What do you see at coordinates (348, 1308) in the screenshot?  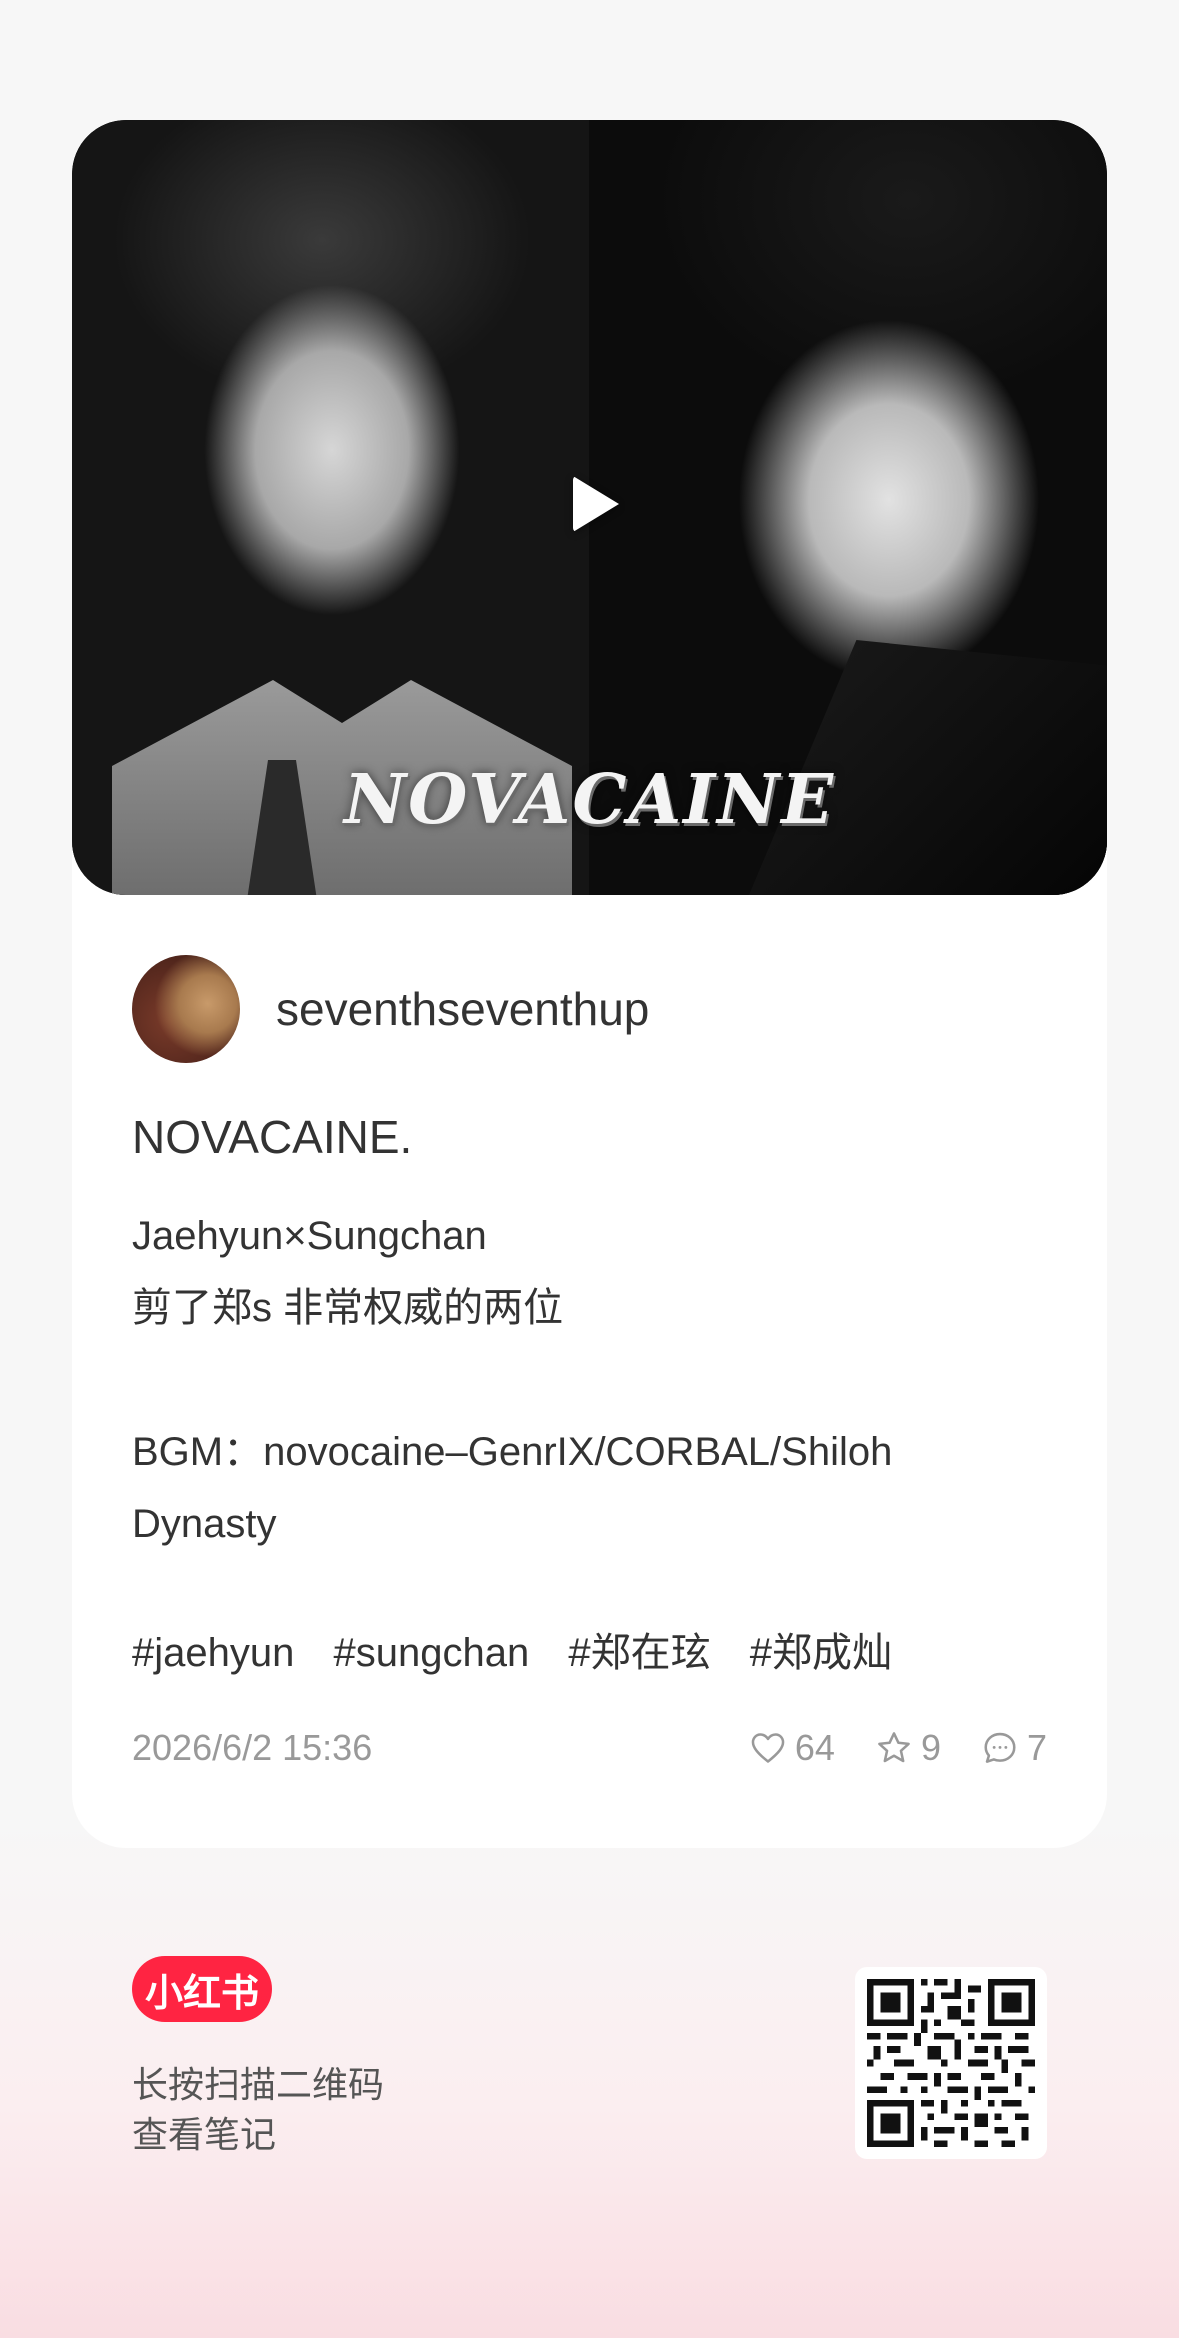 I see `note-line: 剪了郑s 非常权威的两位` at bounding box center [348, 1308].